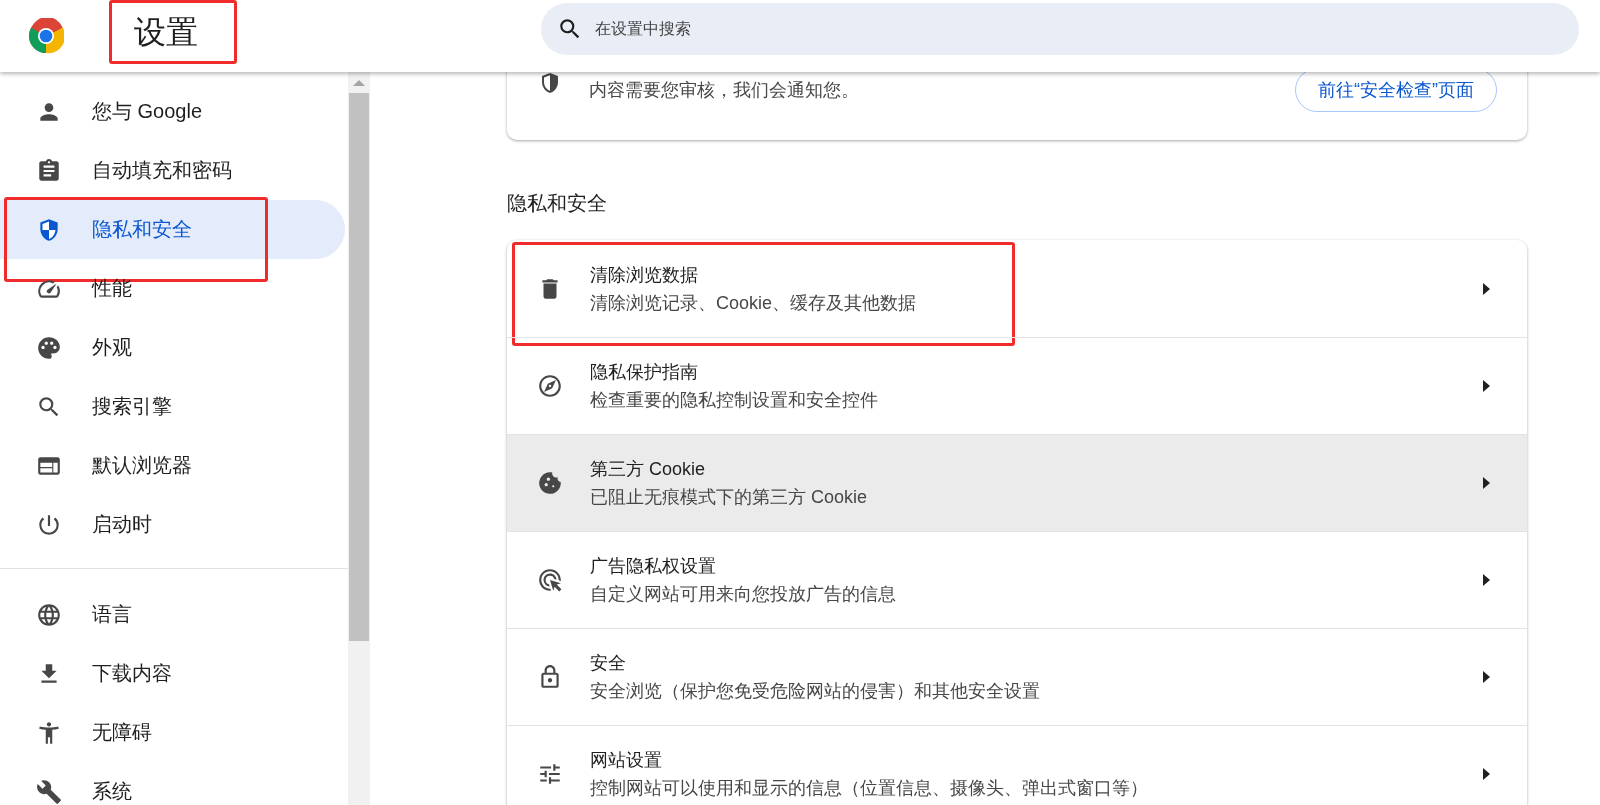 This screenshot has height=805, width=1600. Describe the element at coordinates (49, 791) in the screenshot. I see `wrench-icon` at that location.